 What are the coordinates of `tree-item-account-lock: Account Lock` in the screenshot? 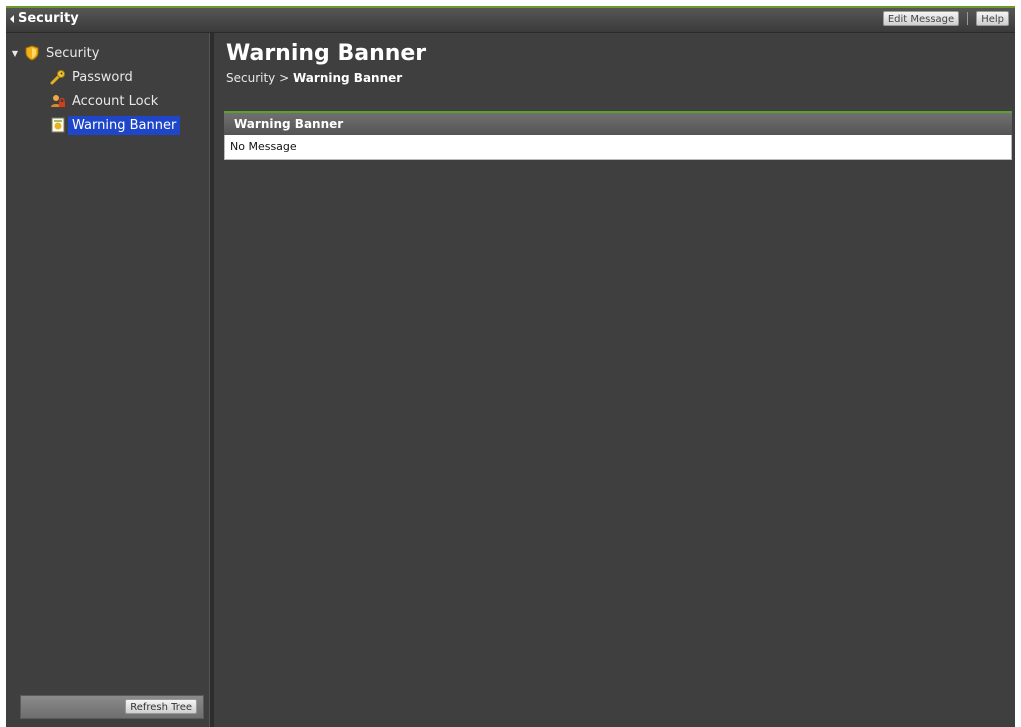 It's located at (95, 101).